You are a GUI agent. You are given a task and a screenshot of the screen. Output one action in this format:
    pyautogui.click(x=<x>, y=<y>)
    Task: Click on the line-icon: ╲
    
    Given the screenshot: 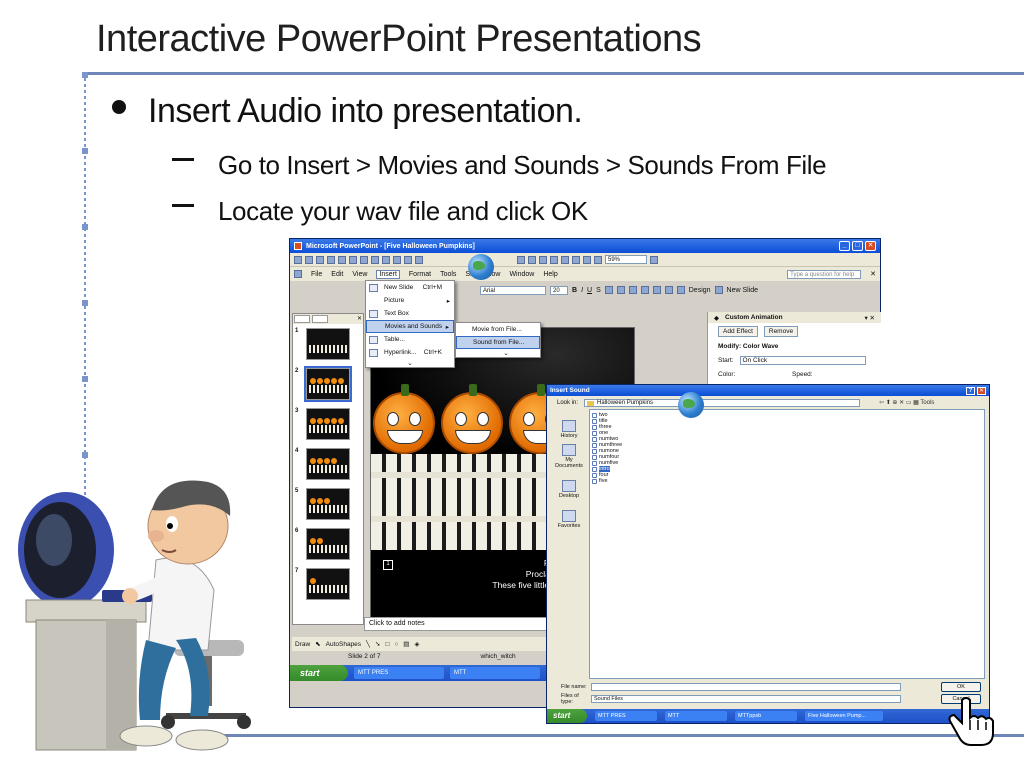 What is the action you would take?
    pyautogui.click(x=368, y=644)
    